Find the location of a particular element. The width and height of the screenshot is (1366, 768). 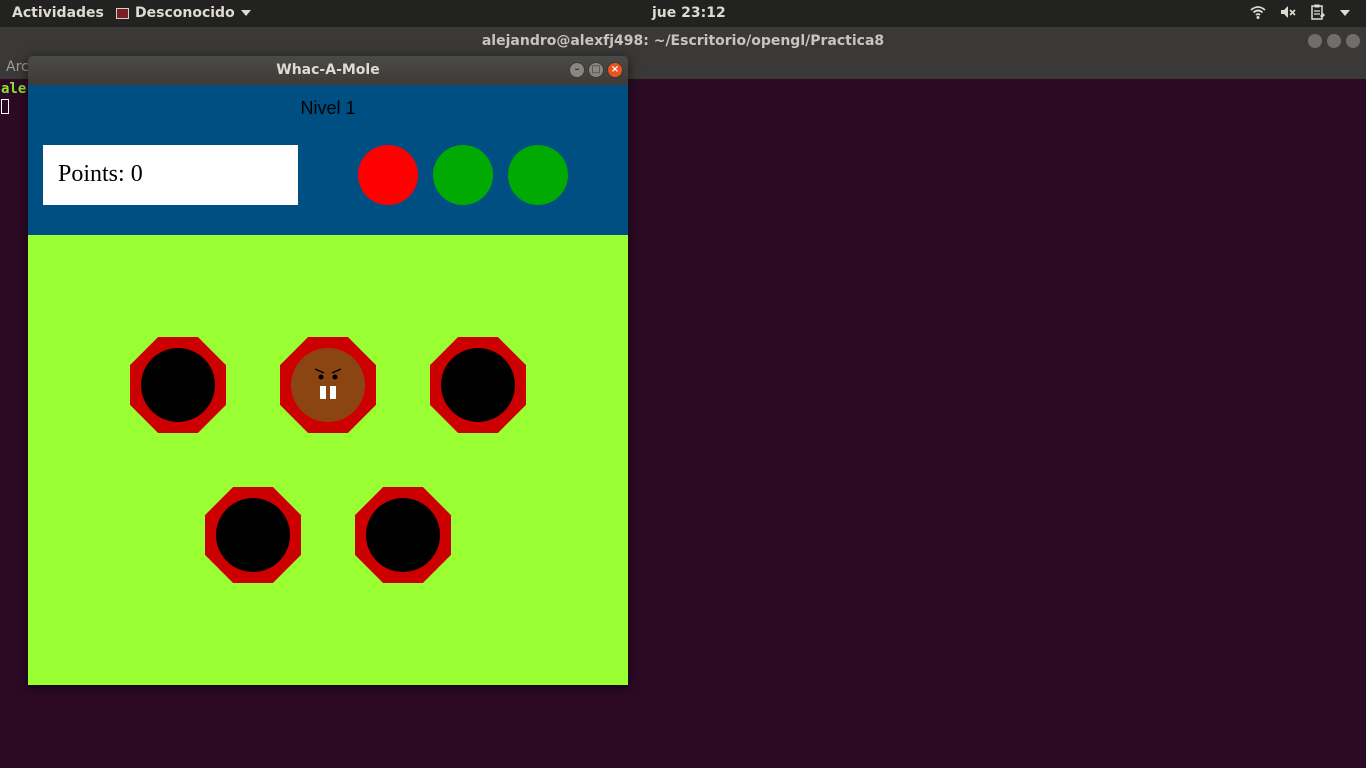

system-menu-arrow-icon is located at coordinates (1345, 13).